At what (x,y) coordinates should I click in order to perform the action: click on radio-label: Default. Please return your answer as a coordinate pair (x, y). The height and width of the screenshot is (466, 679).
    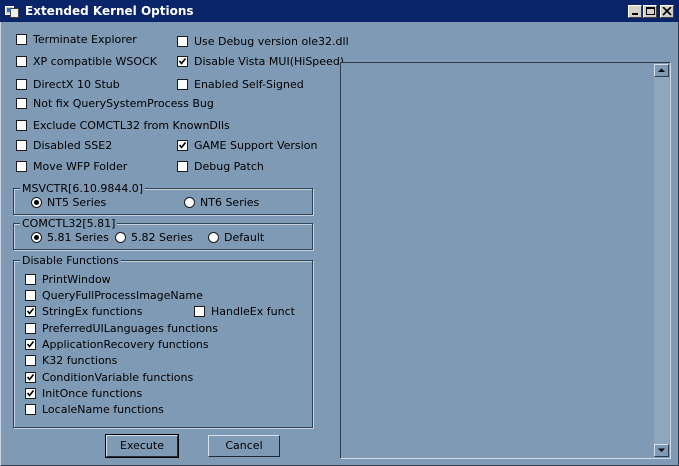
    Looking at the image, I should click on (244, 237).